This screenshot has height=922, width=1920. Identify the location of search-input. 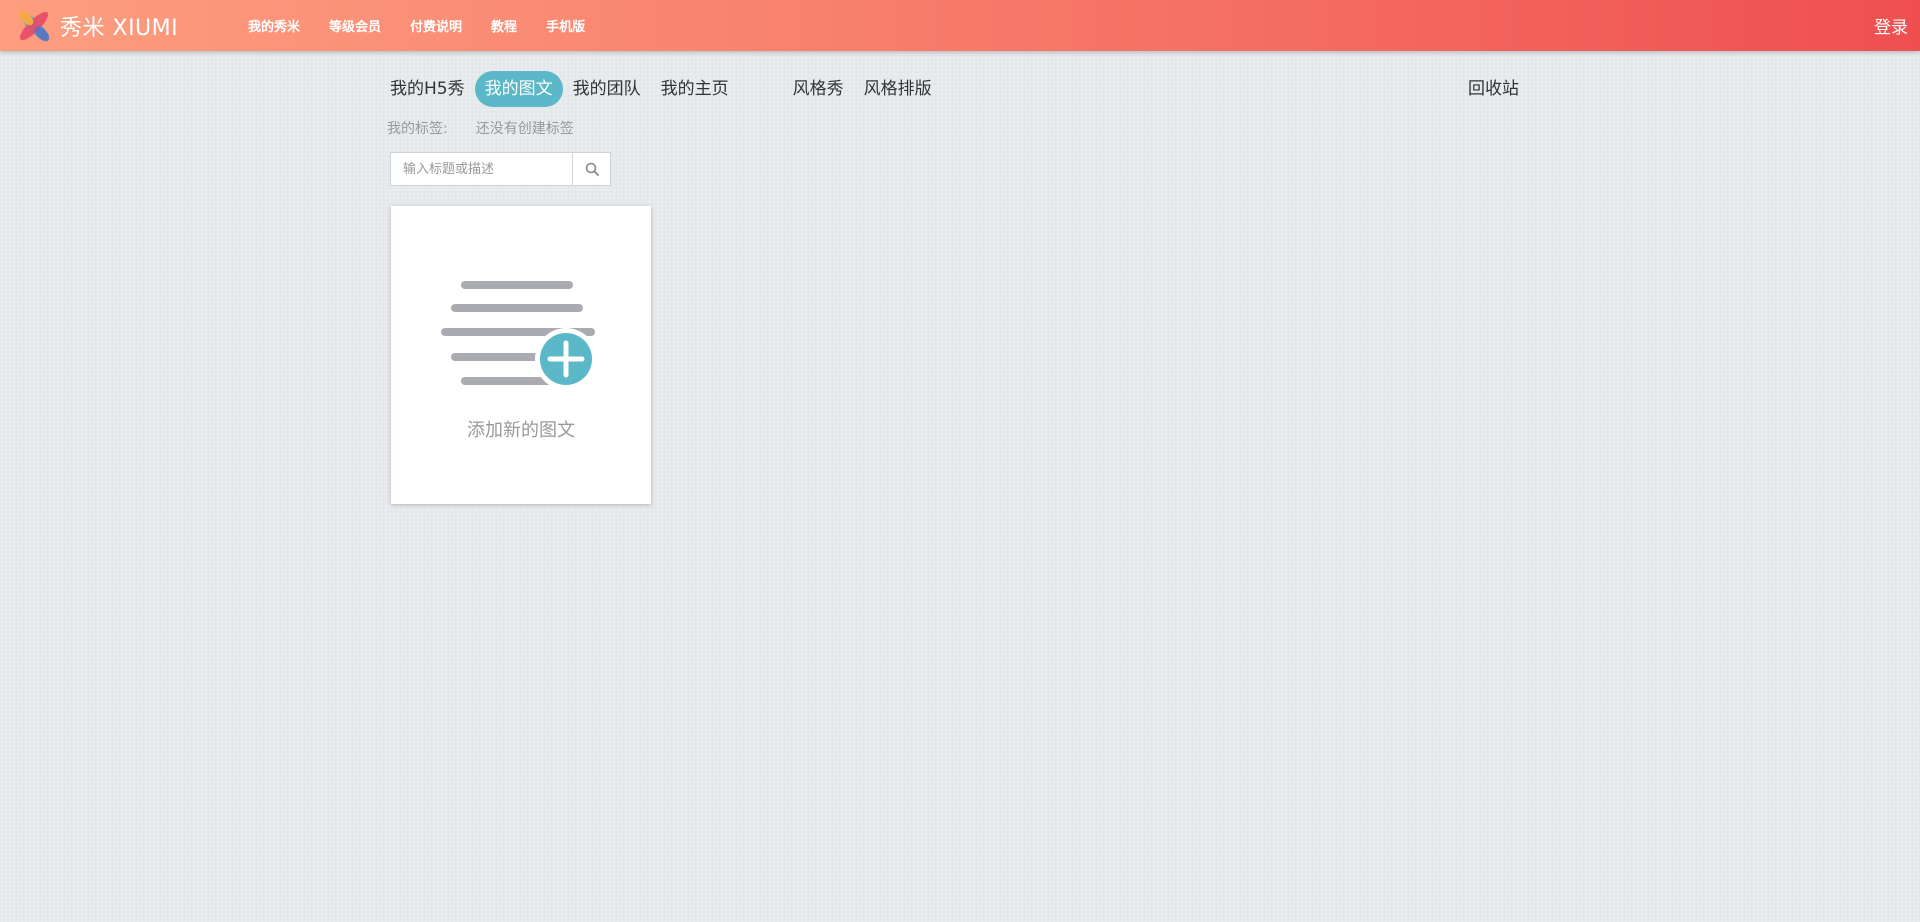
(481, 169).